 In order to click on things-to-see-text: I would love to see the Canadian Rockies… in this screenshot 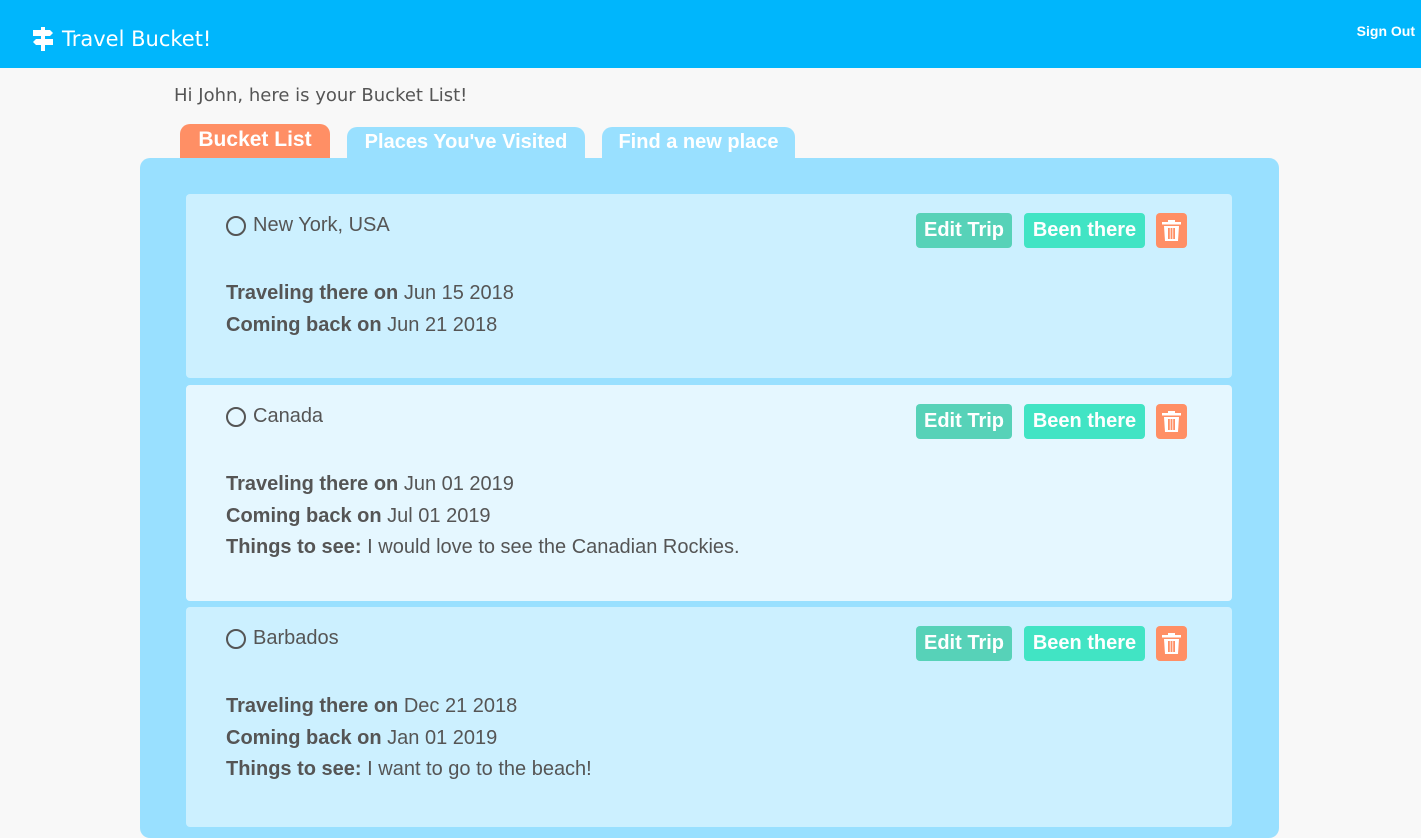, I will do `click(553, 547)`.